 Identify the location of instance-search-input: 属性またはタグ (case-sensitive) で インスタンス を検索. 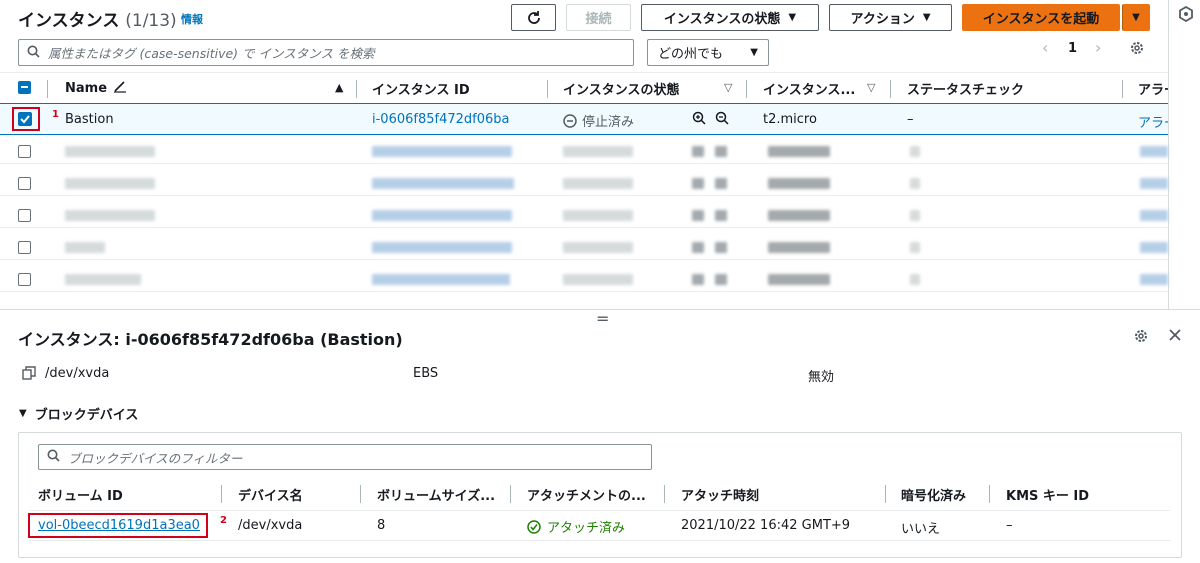
(326, 52).